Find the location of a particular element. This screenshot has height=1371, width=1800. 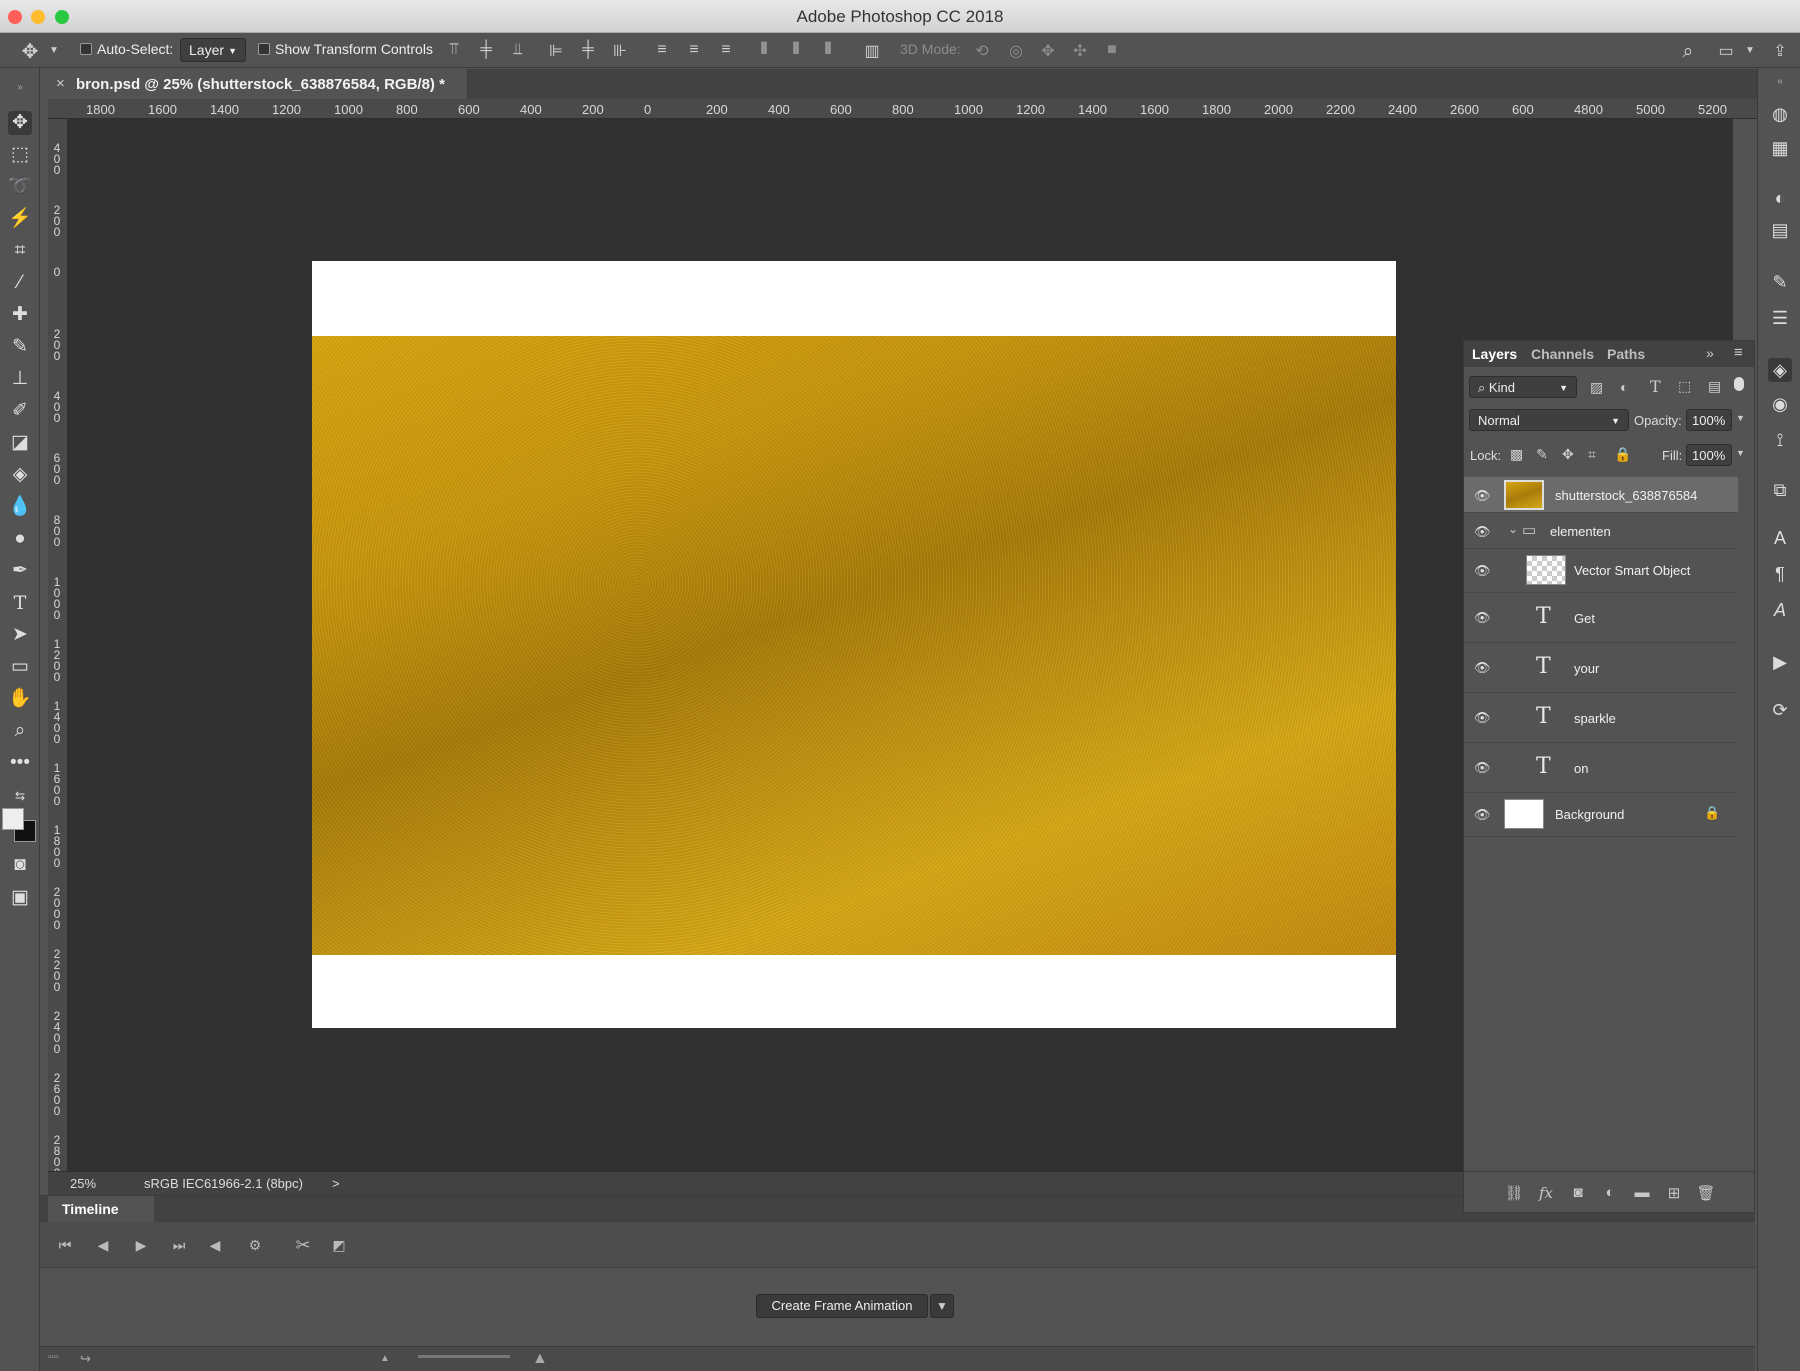

zoom-out-icon: ▲ is located at coordinates (385, 1358).